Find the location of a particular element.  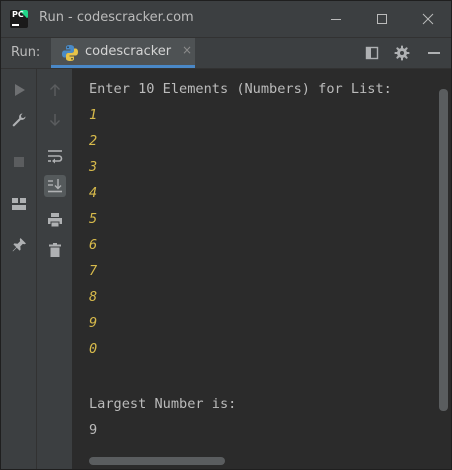

close-button is located at coordinates (428, 19).